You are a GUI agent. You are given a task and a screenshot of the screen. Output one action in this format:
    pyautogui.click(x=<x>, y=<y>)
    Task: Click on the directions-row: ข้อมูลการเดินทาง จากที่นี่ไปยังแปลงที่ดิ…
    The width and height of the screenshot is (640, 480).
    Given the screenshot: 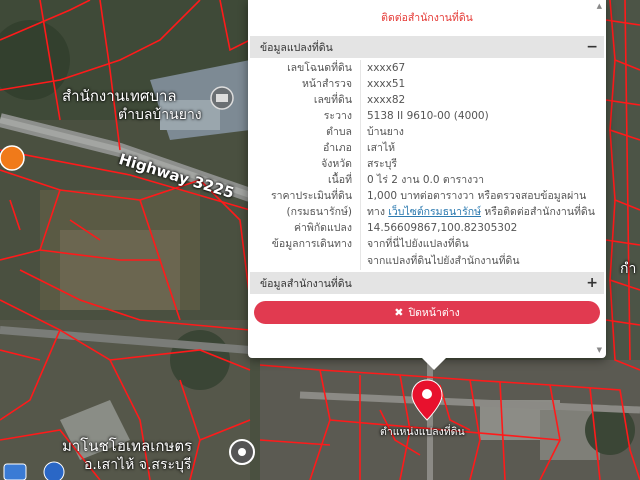 What is the action you would take?
    pyautogui.click(x=427, y=244)
    